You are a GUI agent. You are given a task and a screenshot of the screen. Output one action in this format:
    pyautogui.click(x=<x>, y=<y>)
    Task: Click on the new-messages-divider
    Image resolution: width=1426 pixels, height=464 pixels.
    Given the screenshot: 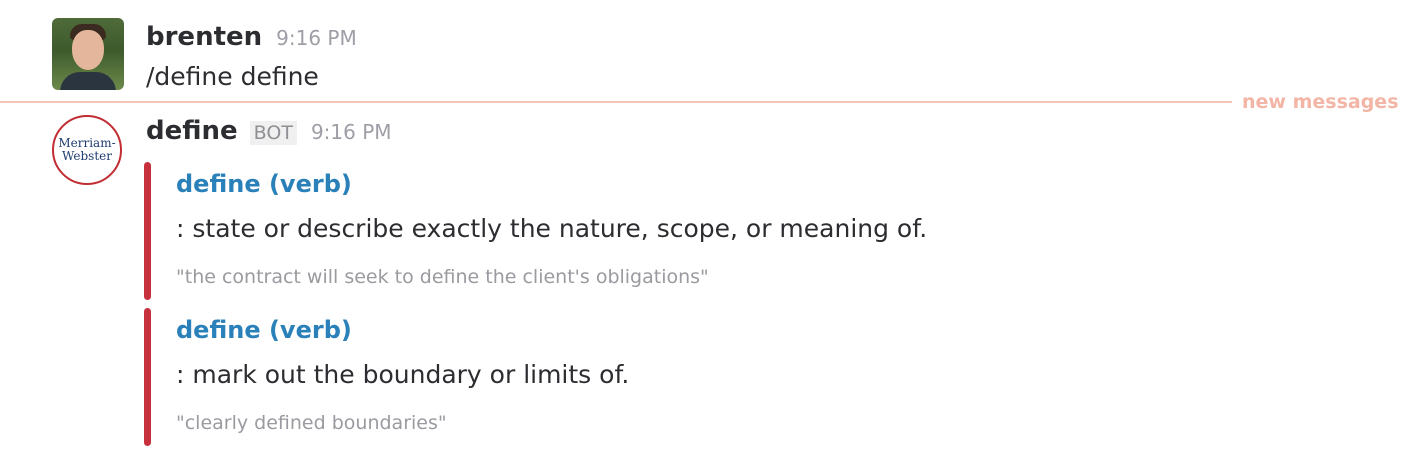 What is the action you would take?
    pyautogui.click(x=616, y=102)
    